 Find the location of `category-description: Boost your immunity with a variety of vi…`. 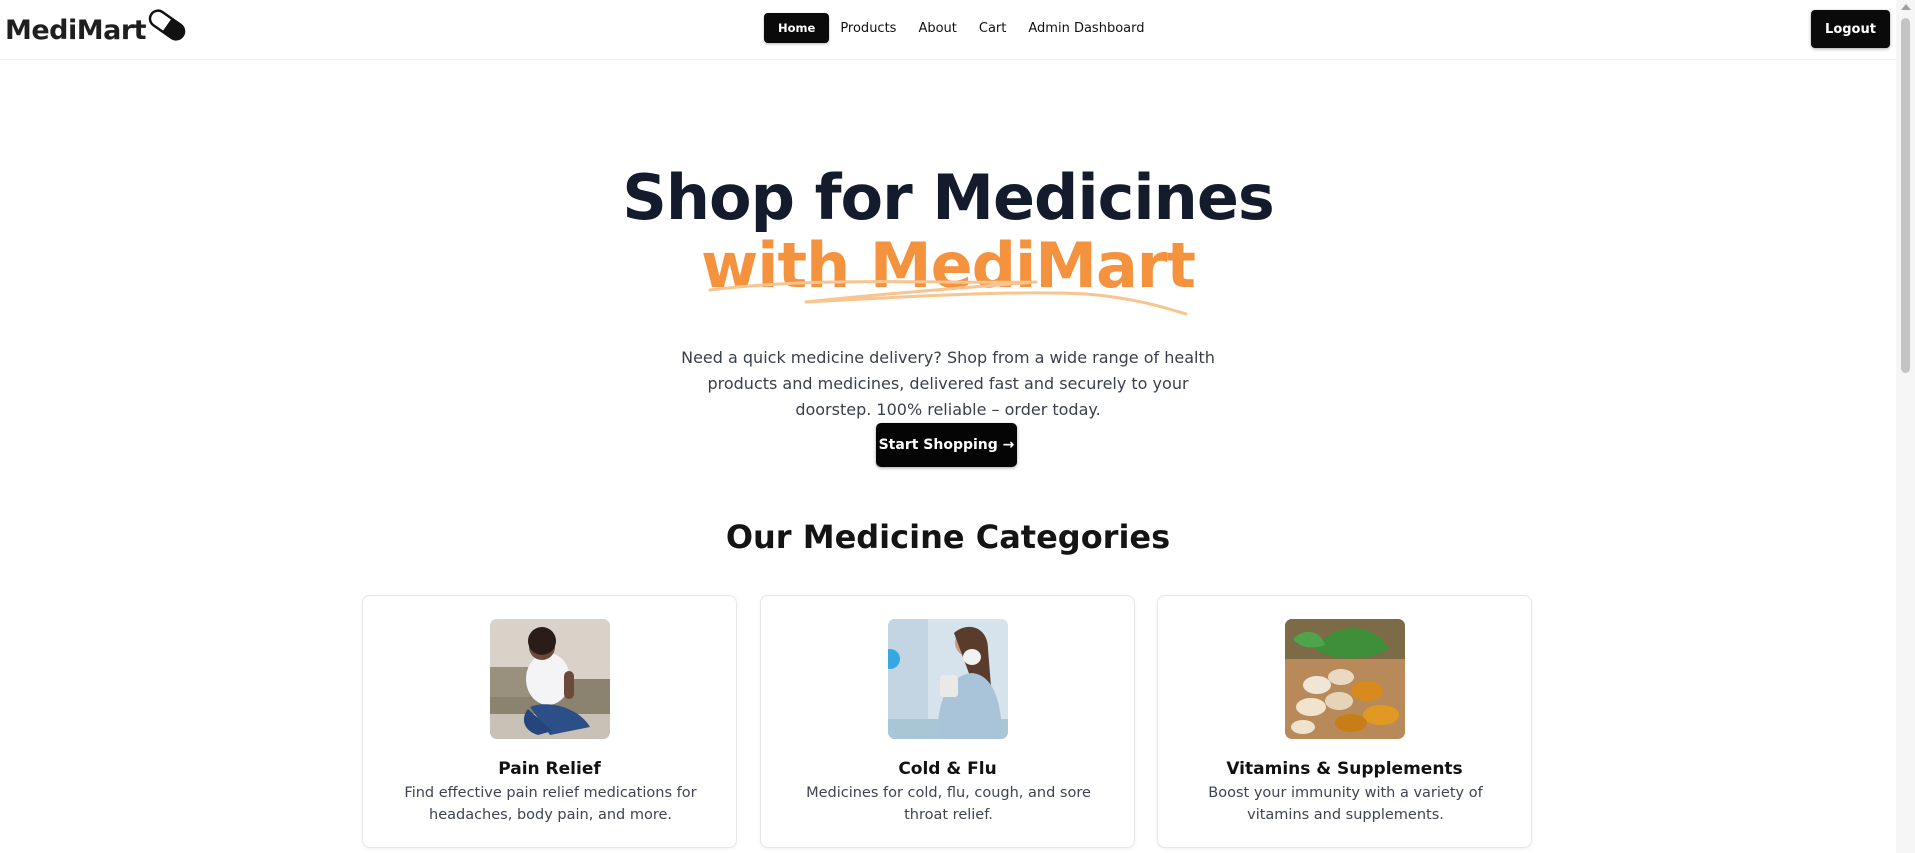

category-description: Boost your immunity with a variety of vi… is located at coordinates (1345, 804).